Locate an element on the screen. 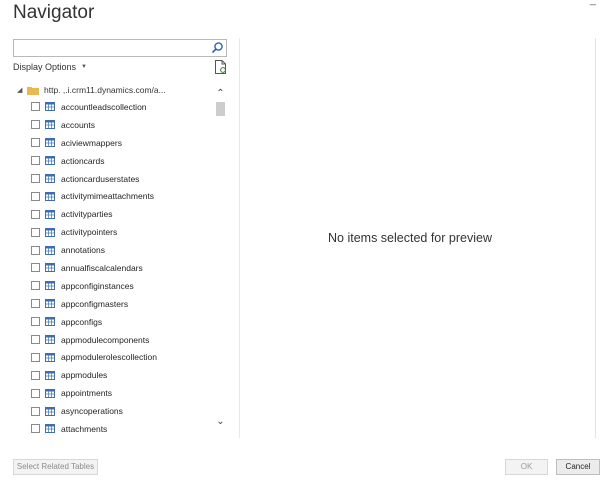  table-list-item: aciviewmappers is located at coordinates (123, 143).